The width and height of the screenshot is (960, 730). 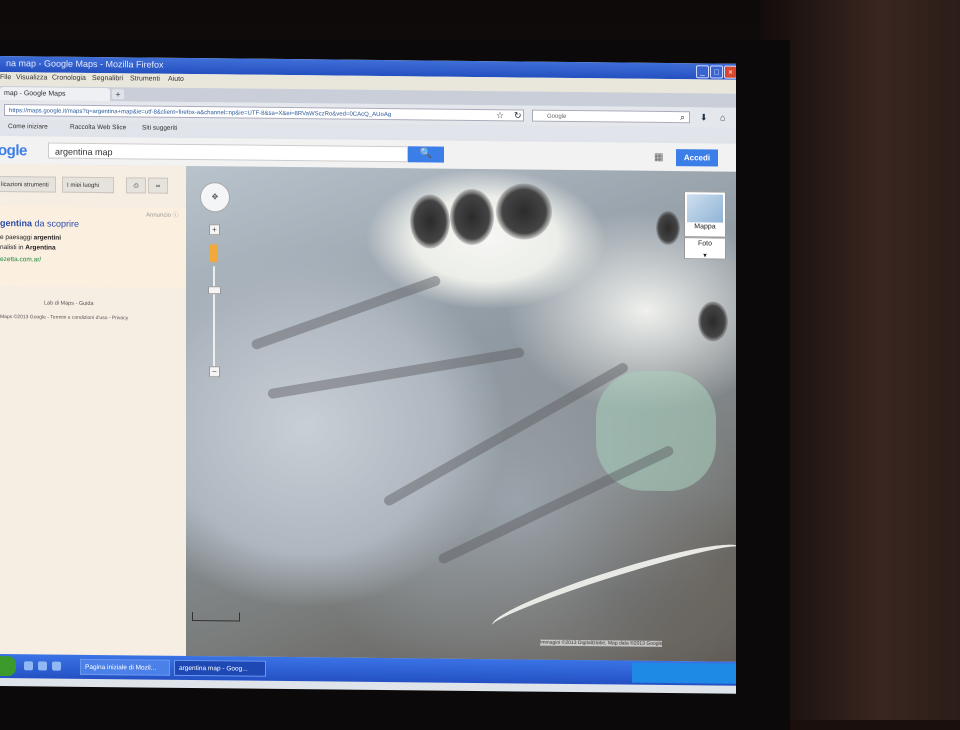 I want to click on start-button, so click(x=8, y=666).